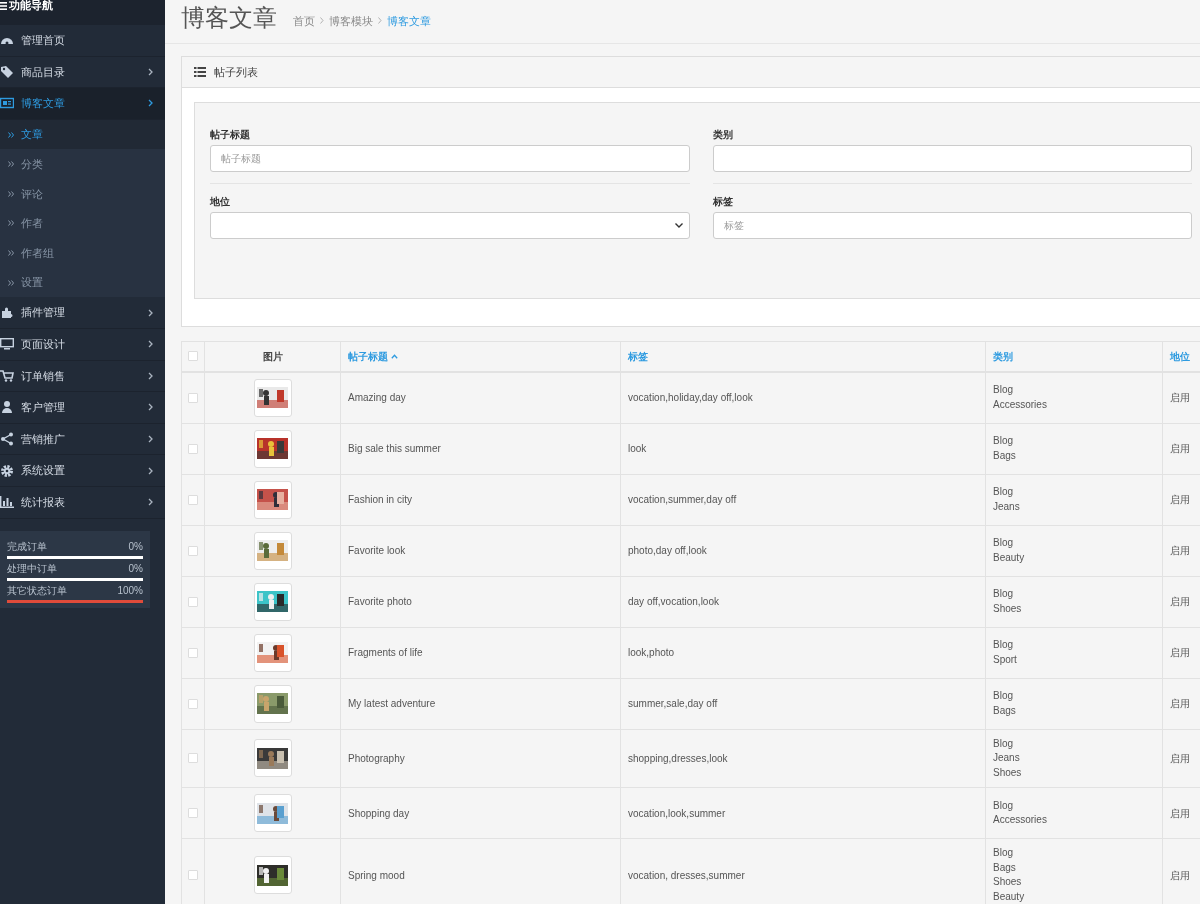  What do you see at coordinates (200, 72) in the screenshot?
I see `list-icon` at bounding box center [200, 72].